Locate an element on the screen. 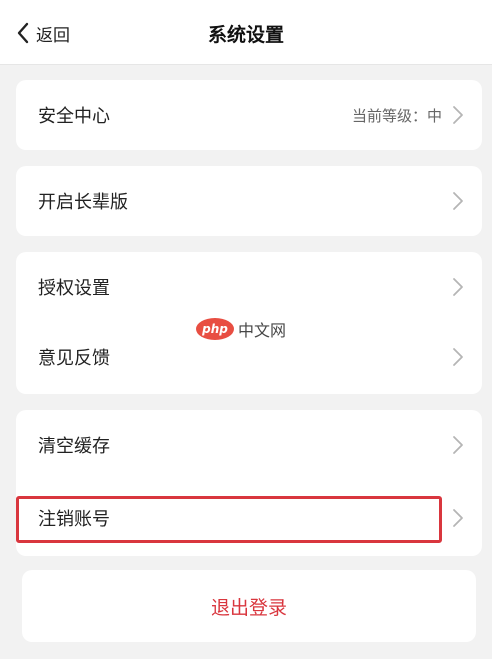 The height and width of the screenshot is (659, 492). watermark-logo-mark: php is located at coordinates (215, 329).